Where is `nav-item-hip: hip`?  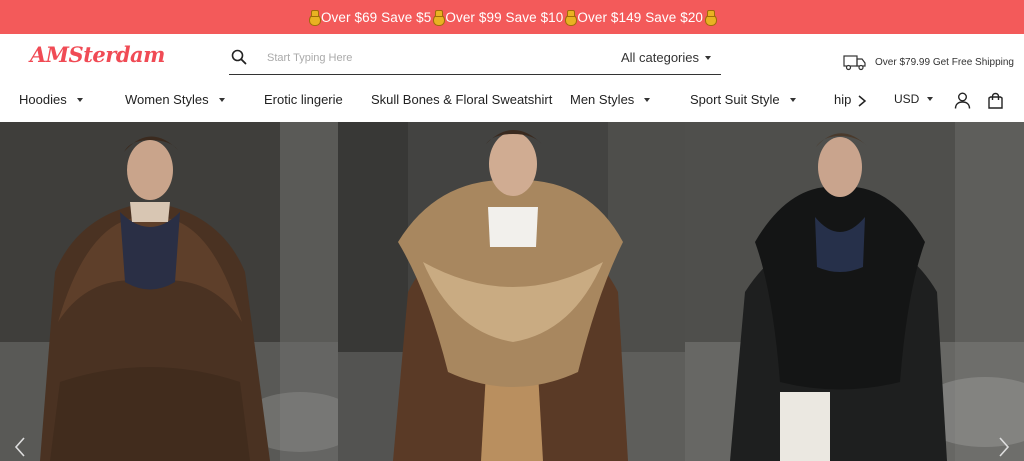
nav-item-hip: hip is located at coordinates (842, 99).